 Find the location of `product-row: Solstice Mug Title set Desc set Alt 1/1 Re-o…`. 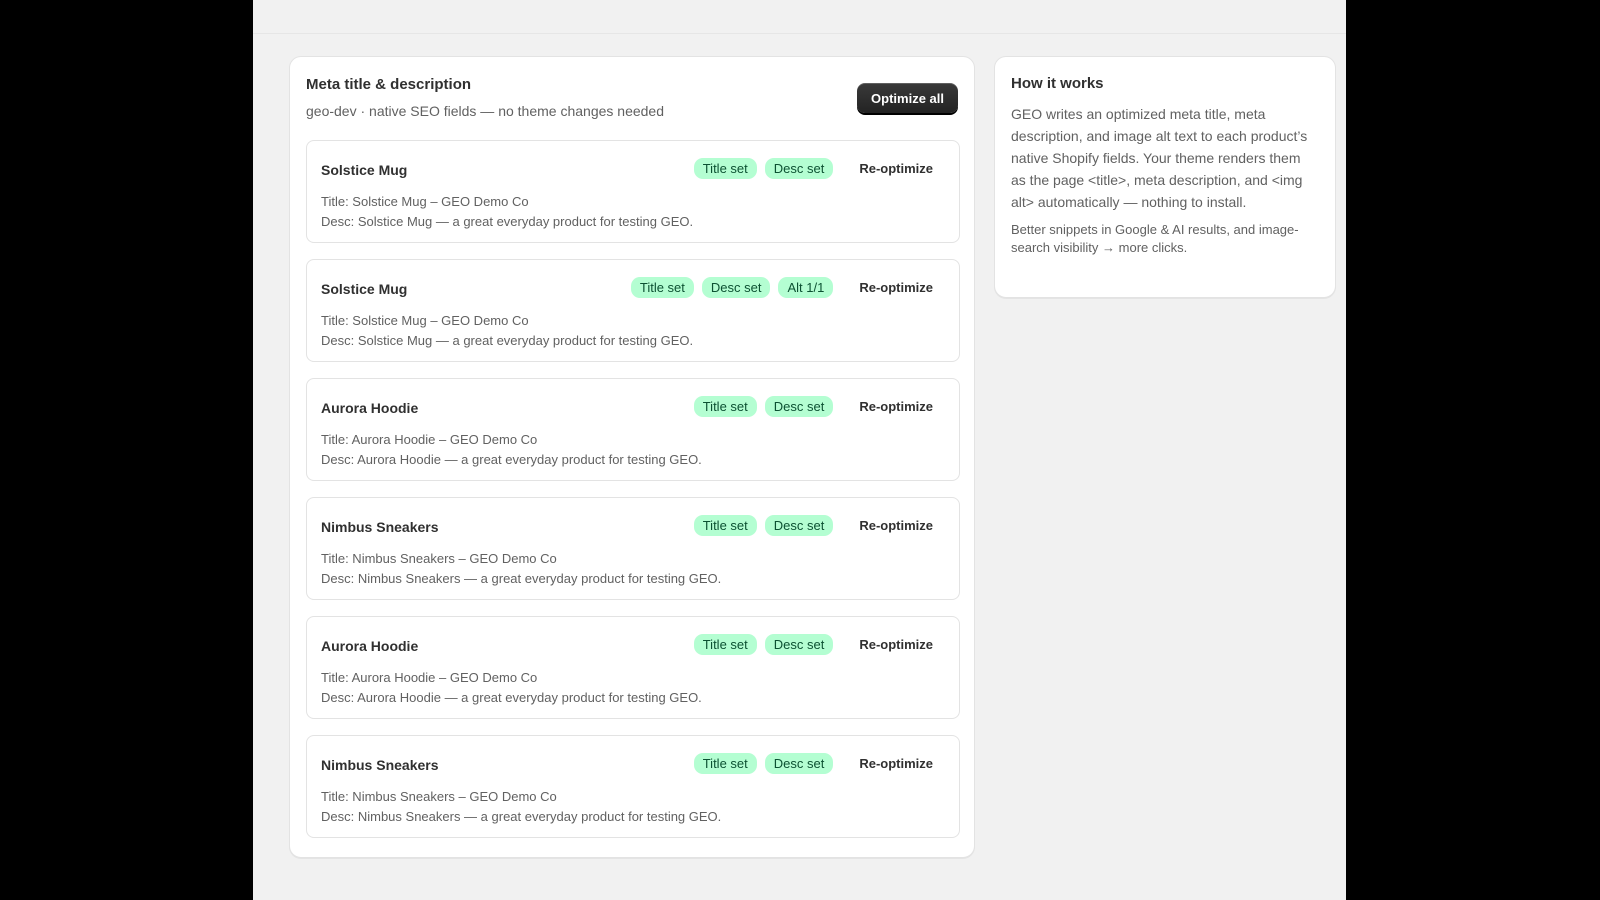

product-row: Solstice Mug Title set Desc set Alt 1/1 Re-o… is located at coordinates (633, 310).